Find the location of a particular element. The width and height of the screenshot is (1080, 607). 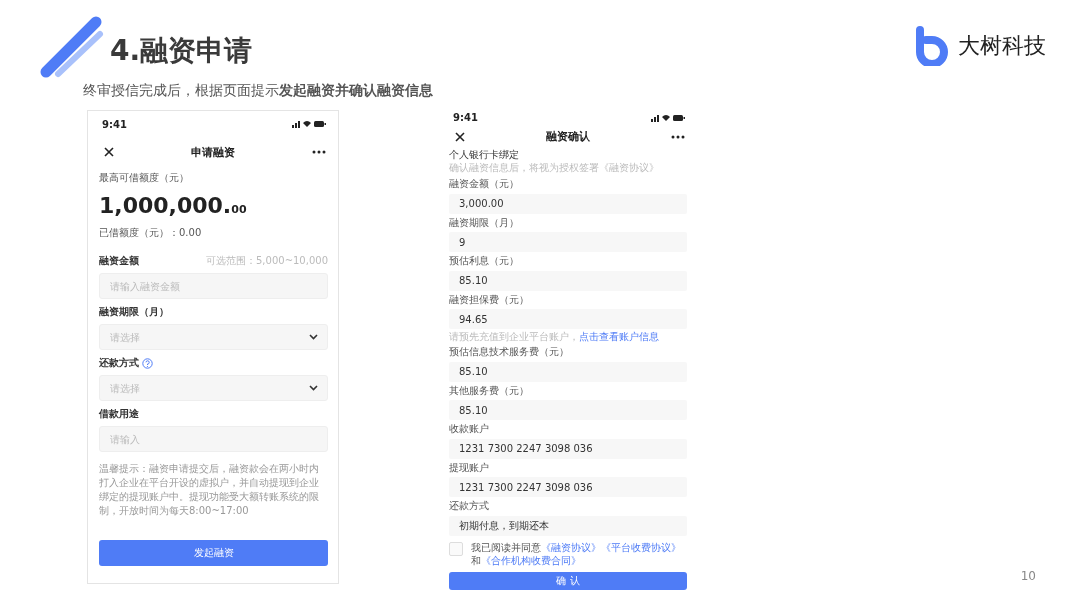

agreement-text: 我已阅读并同意《融资协议》《平台收费协议》 和《合作机构收费合同》 is located at coordinates (576, 554).